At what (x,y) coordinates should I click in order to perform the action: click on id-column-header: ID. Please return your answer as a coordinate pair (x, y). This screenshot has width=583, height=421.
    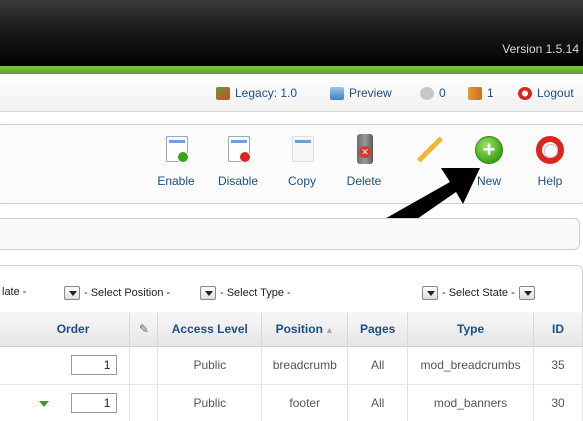
    Looking at the image, I should click on (558, 329).